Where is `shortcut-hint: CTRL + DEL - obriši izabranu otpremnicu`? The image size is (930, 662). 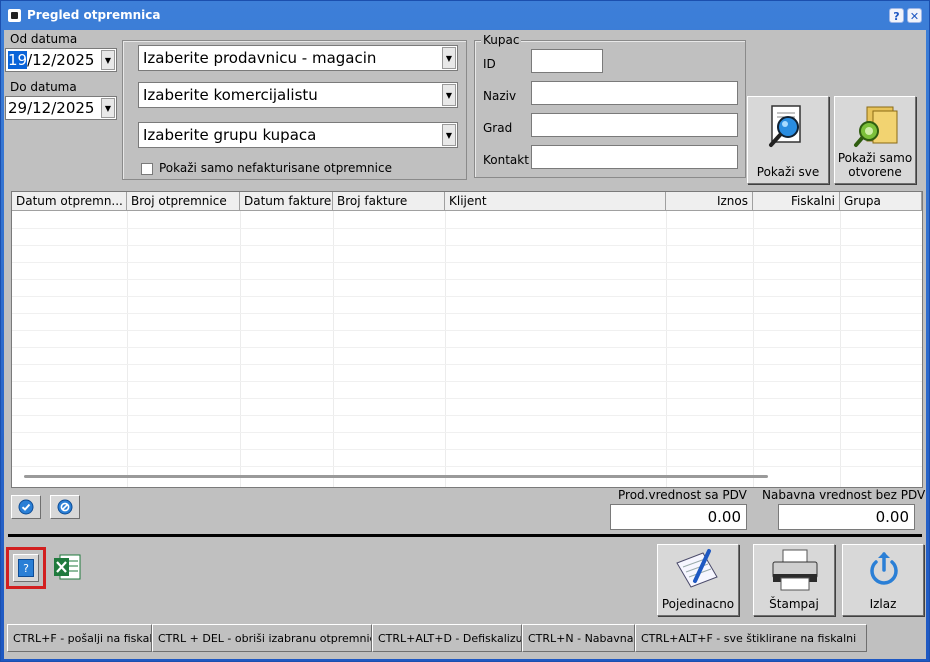
shortcut-hint: CTRL + DEL - obriši izabranu otpremnicu is located at coordinates (262, 638).